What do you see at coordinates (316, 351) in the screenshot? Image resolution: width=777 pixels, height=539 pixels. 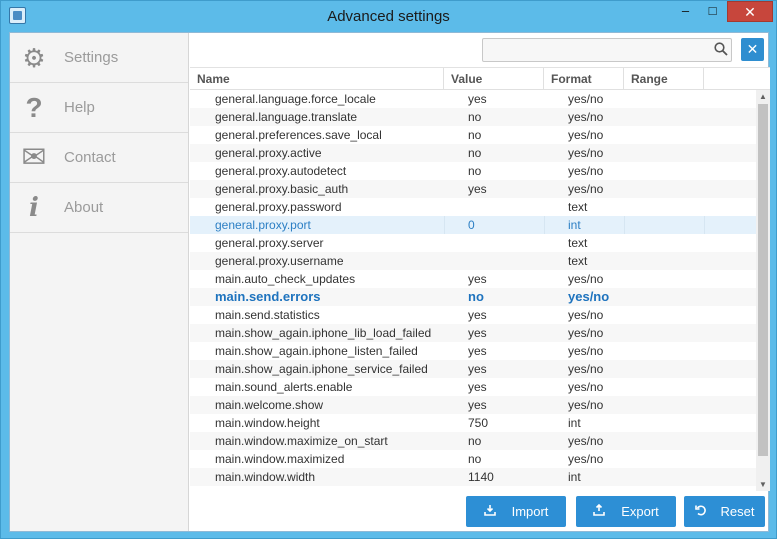 I see `cell-name: main.show_again.iphone_listen_failed` at bounding box center [316, 351].